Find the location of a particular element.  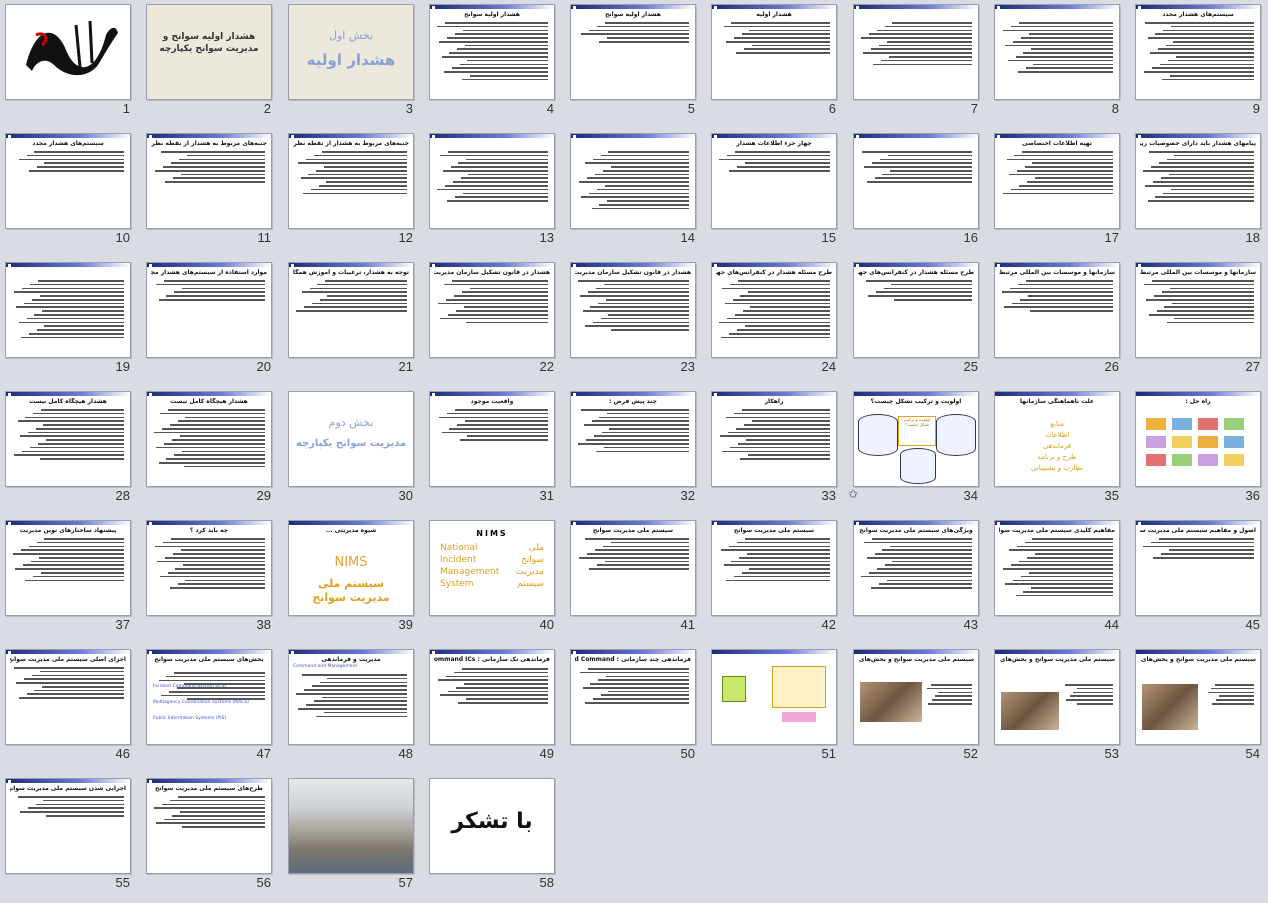

slide-thumbnail: طرح مسئله هشدار در کنفرانس‌های جهانی is located at coordinates (774, 310).